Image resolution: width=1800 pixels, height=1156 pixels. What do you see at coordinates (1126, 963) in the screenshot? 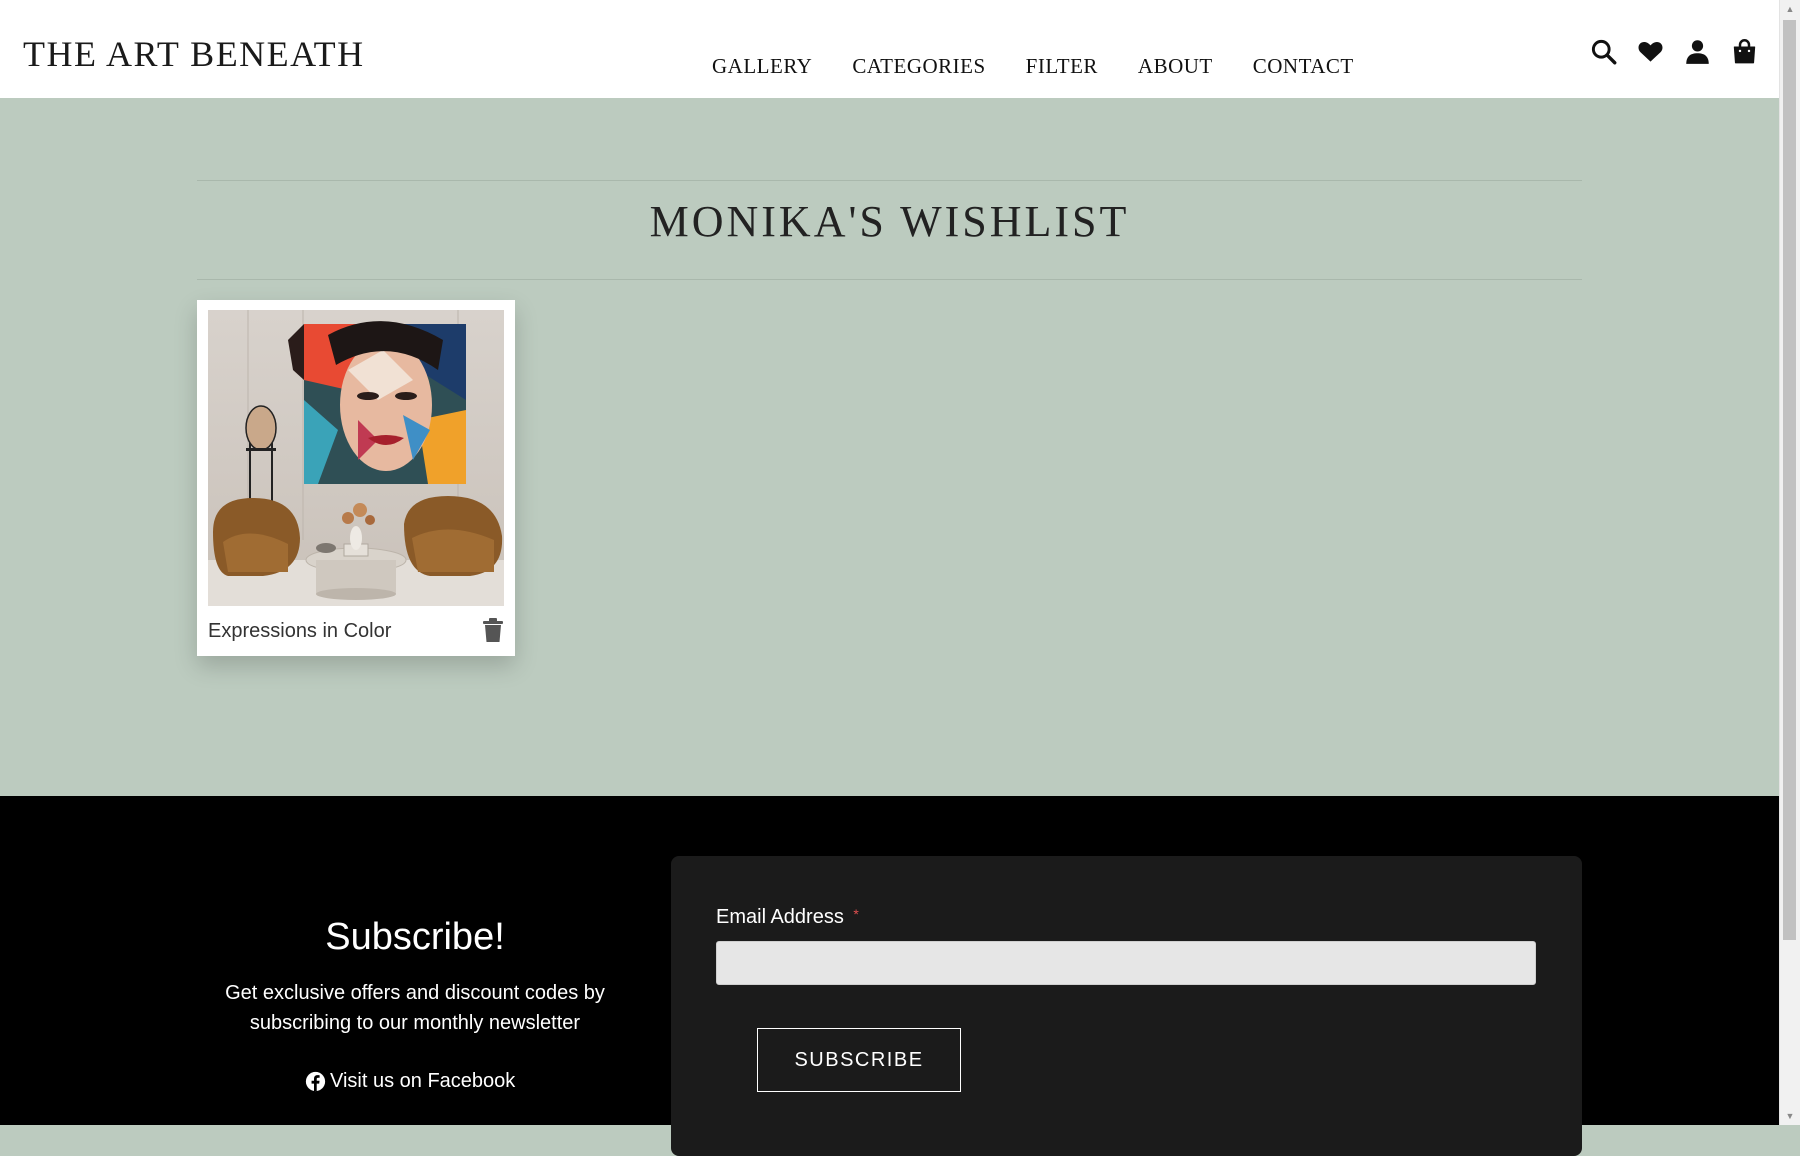
I see `email-field` at bounding box center [1126, 963].